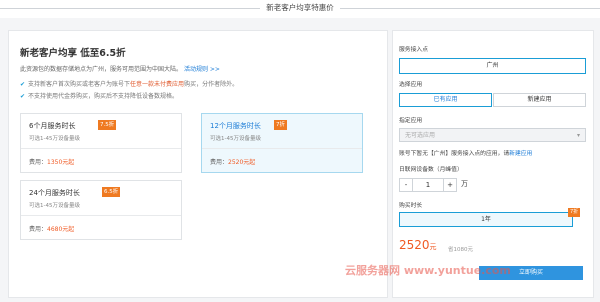  I want to click on discount-badge: 7折, so click(280, 125).